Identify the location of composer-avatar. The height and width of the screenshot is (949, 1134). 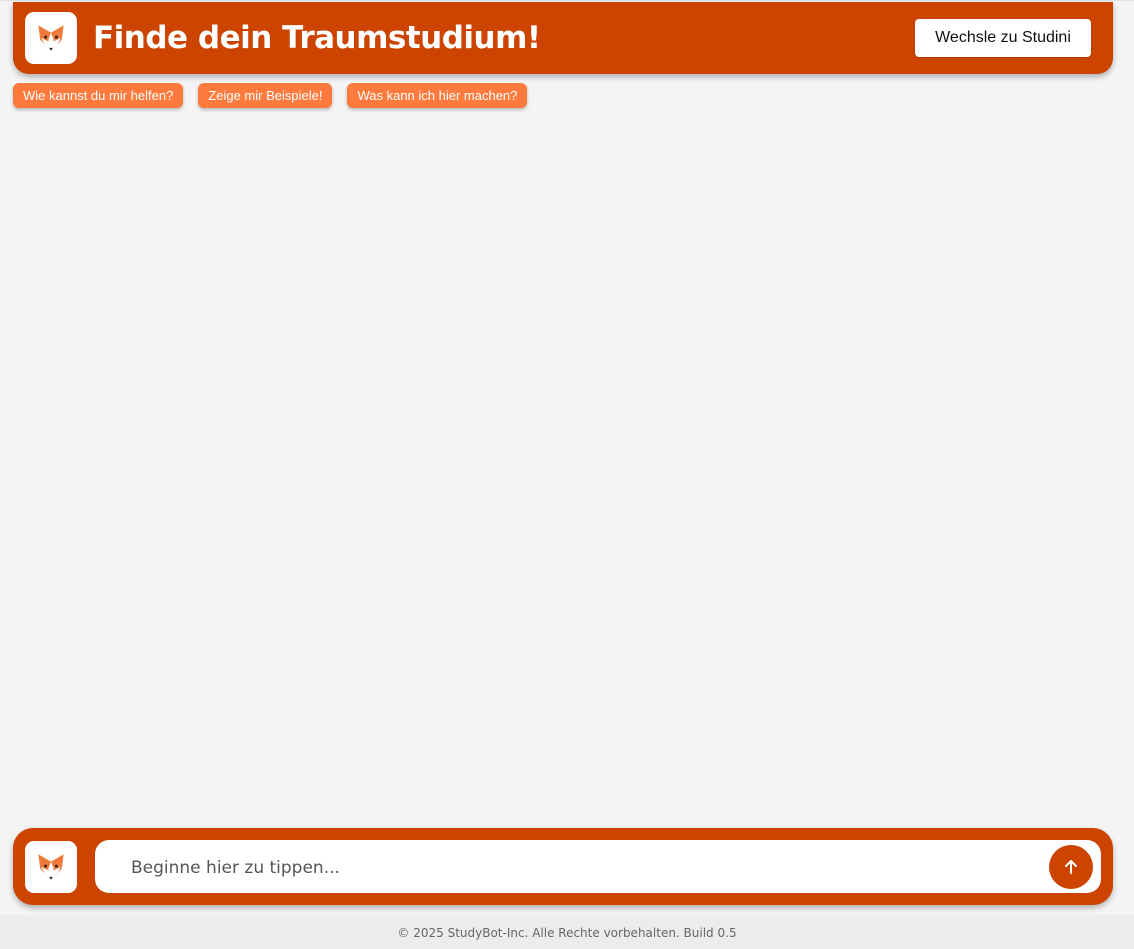
(51, 867).